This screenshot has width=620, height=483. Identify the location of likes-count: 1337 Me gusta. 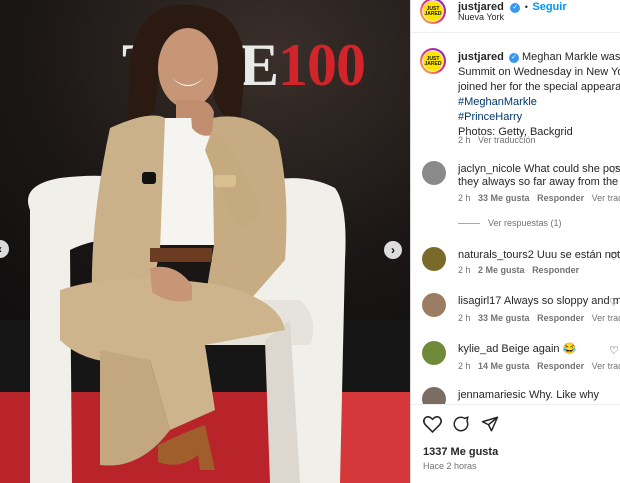
(460, 452).